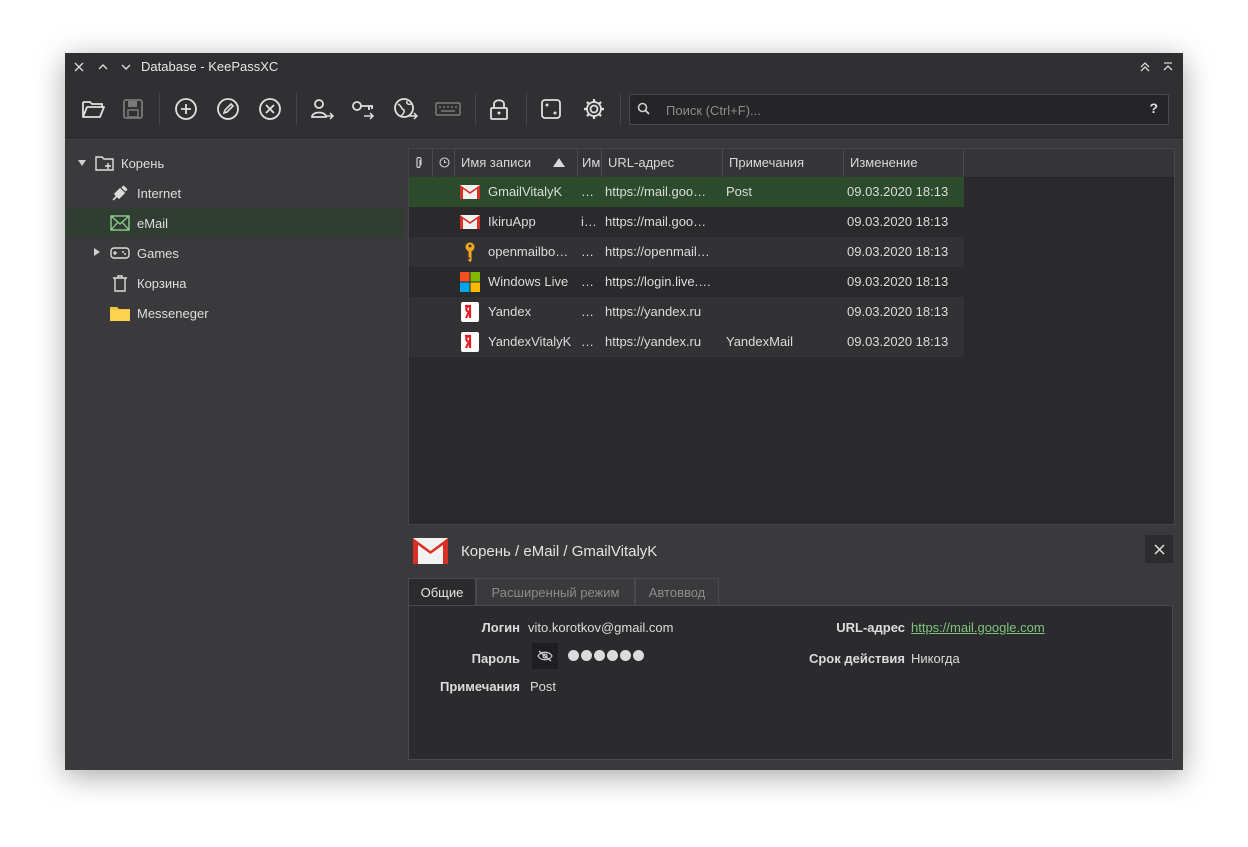 The height and width of the screenshot is (847, 1248). I want to click on password-label: Пароль, so click(495, 658).